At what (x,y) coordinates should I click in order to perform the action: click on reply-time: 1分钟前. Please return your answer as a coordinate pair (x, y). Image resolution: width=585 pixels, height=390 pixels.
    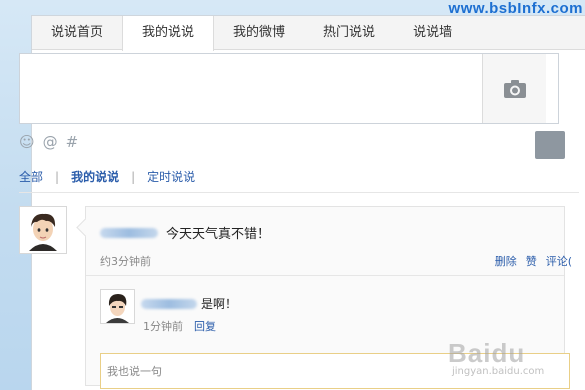
    Looking at the image, I should click on (163, 326).